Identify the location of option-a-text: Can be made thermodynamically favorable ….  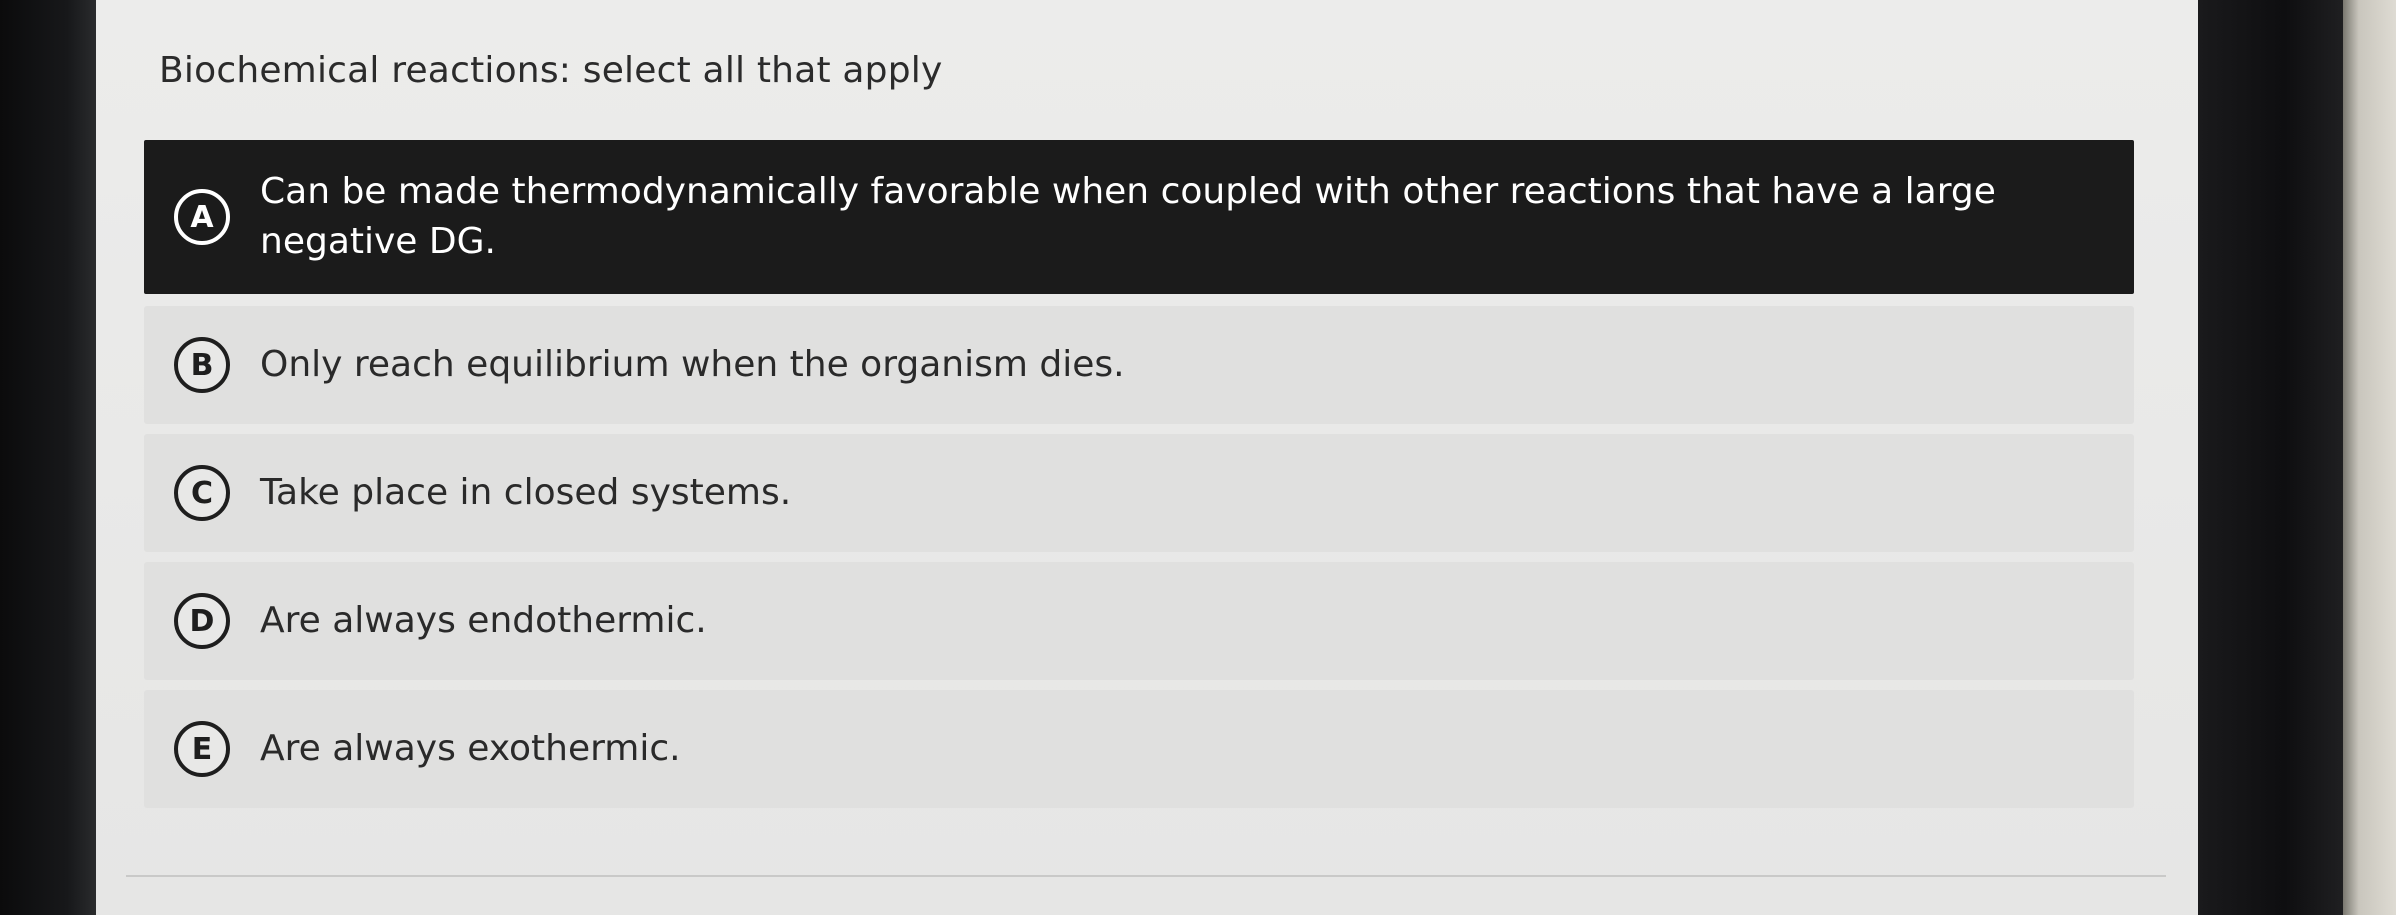
(1128, 216).